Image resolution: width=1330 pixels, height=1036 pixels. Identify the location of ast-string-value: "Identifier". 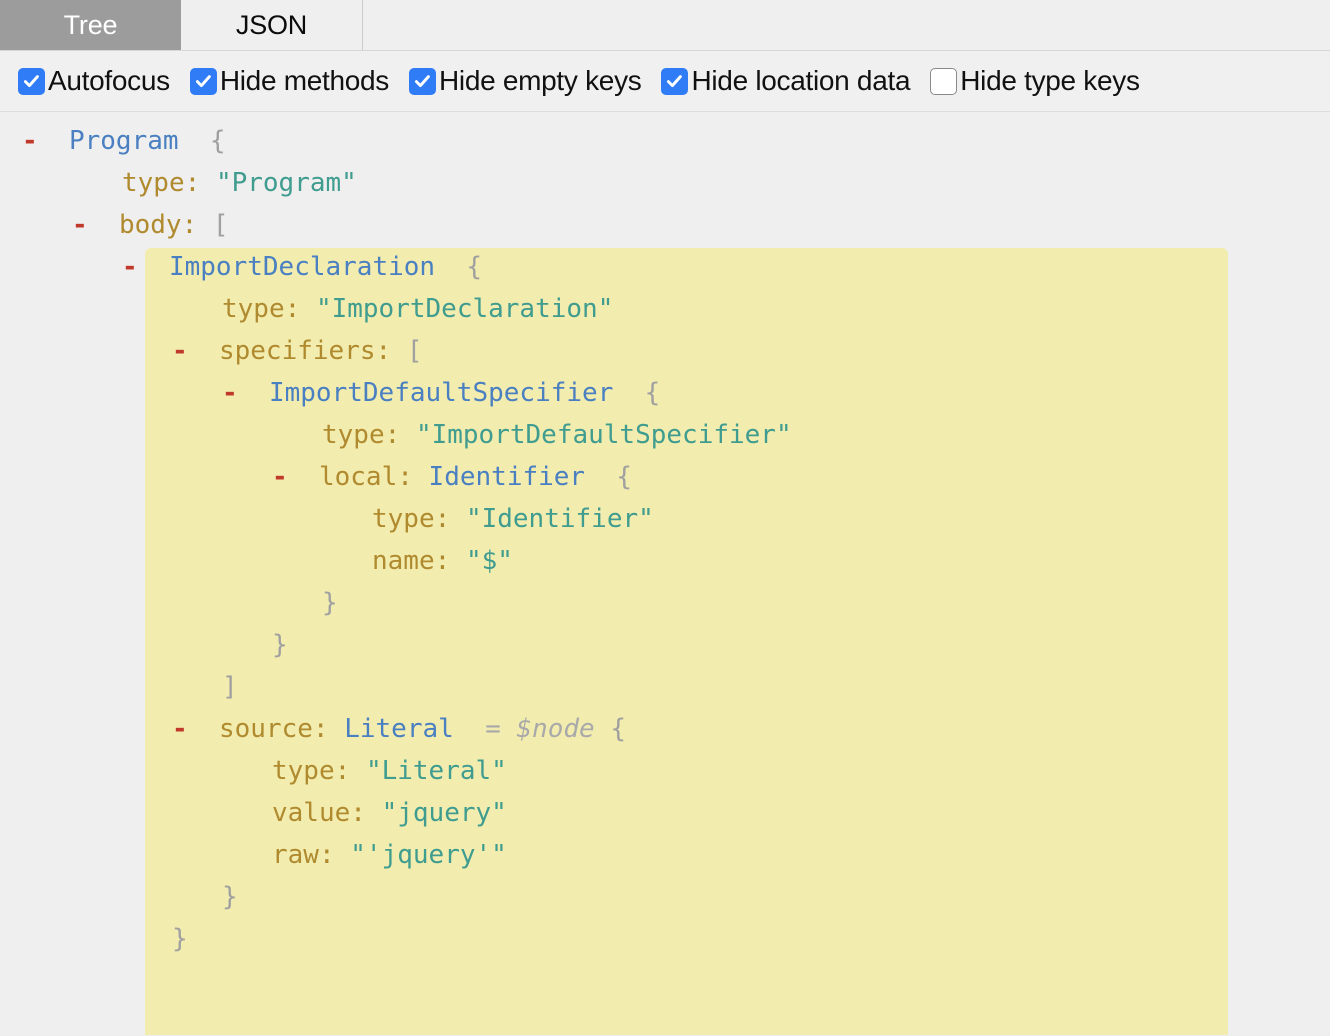
(559, 519).